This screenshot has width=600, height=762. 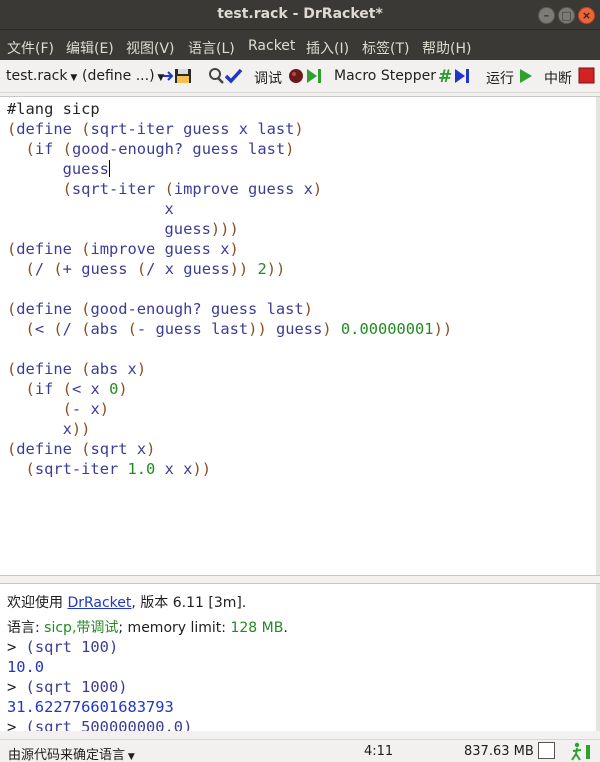 I want to click on welcome-line: 欢迎使用 DrRacket, 版本 6.11 [3m]., so click(x=126, y=602).